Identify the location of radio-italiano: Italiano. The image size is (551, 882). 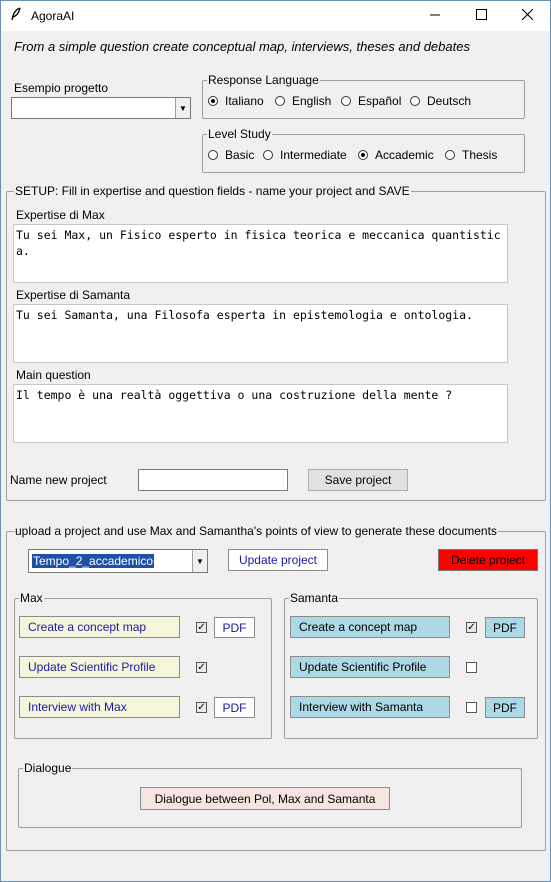
(236, 101).